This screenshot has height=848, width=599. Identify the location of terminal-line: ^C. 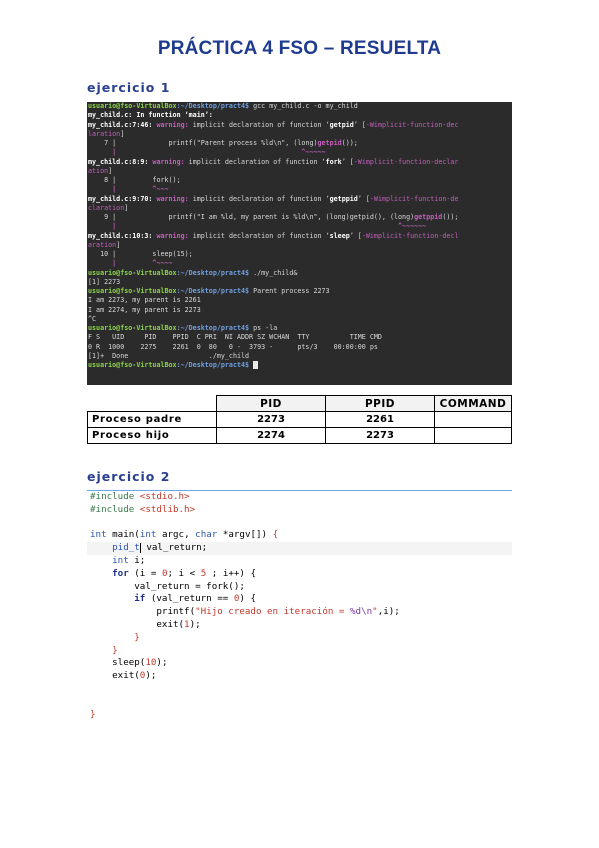
(92, 318).